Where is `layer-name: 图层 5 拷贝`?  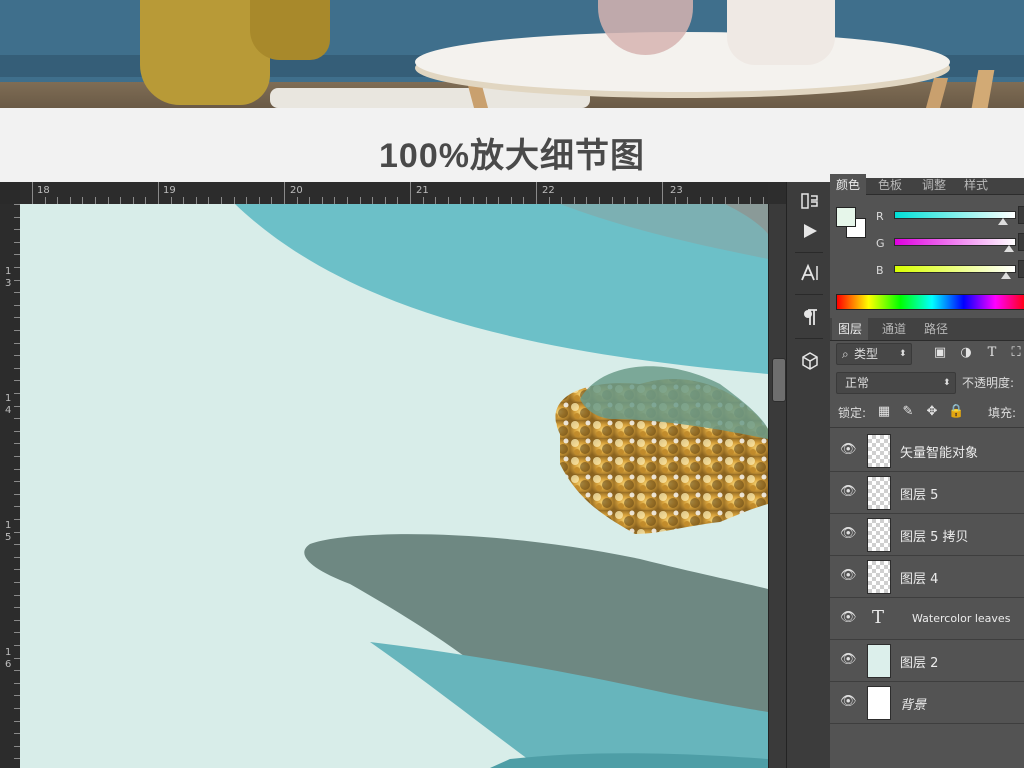
layer-name: 图层 5 拷贝 is located at coordinates (934, 537).